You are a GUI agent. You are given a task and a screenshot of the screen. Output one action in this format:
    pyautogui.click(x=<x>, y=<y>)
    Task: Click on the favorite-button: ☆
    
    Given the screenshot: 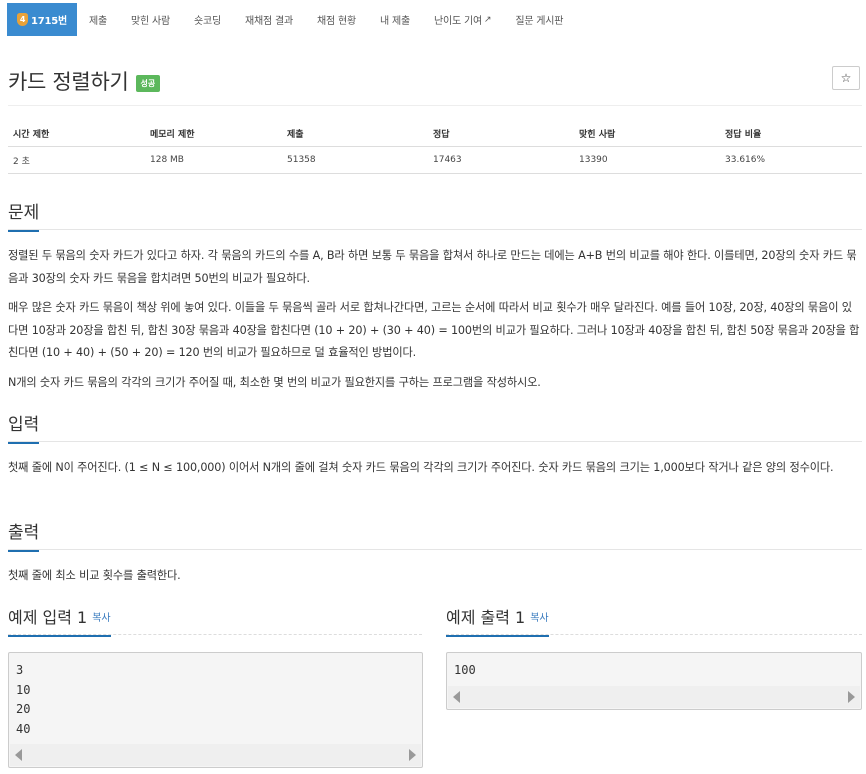 What is the action you would take?
    pyautogui.click(x=846, y=78)
    